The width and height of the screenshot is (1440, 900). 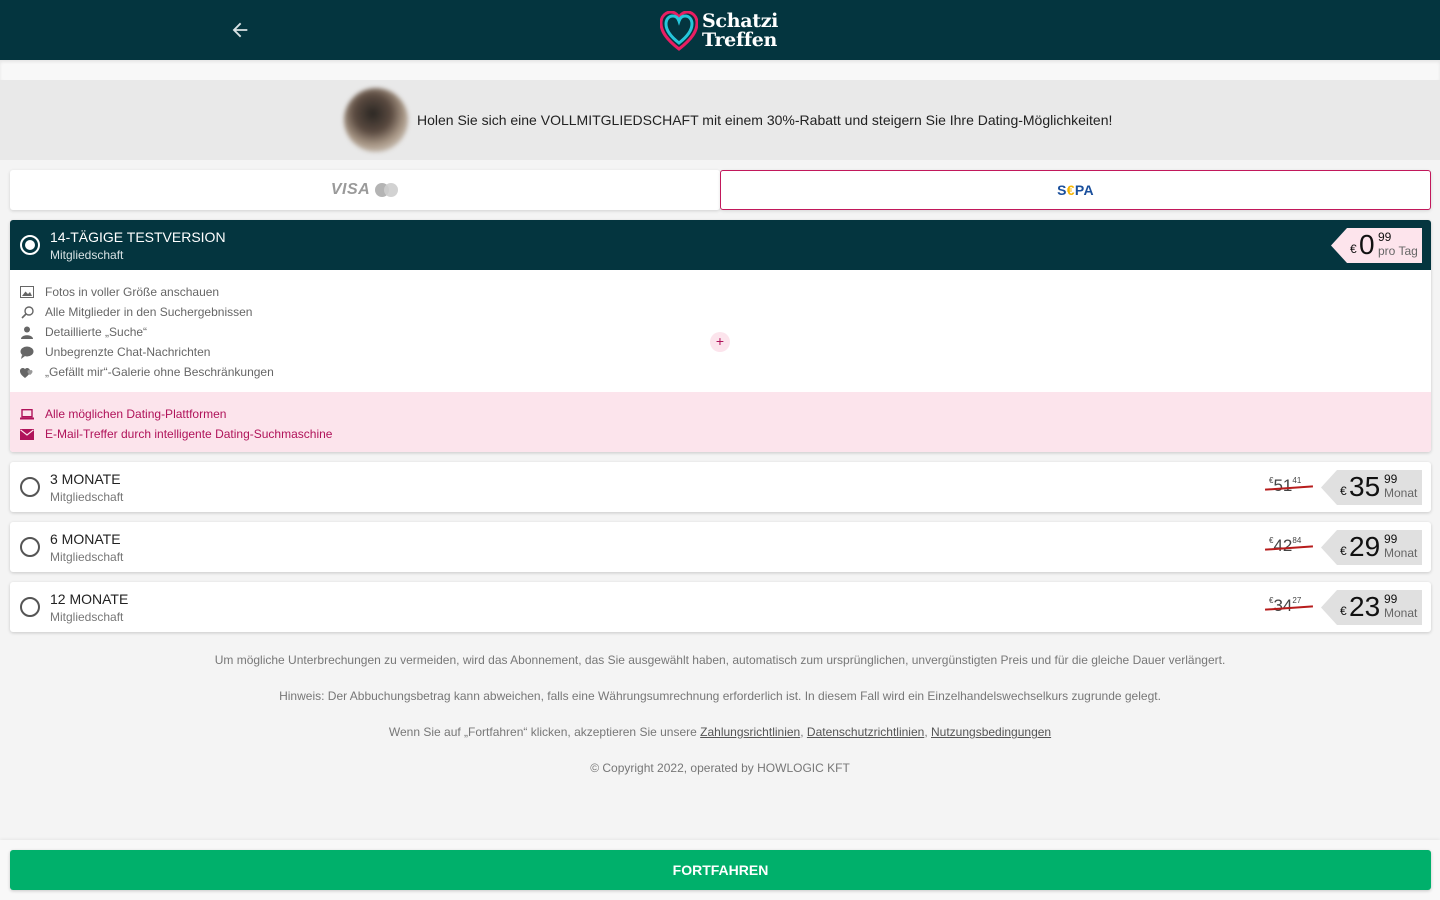 What do you see at coordinates (27, 312) in the screenshot?
I see `search-icon` at bounding box center [27, 312].